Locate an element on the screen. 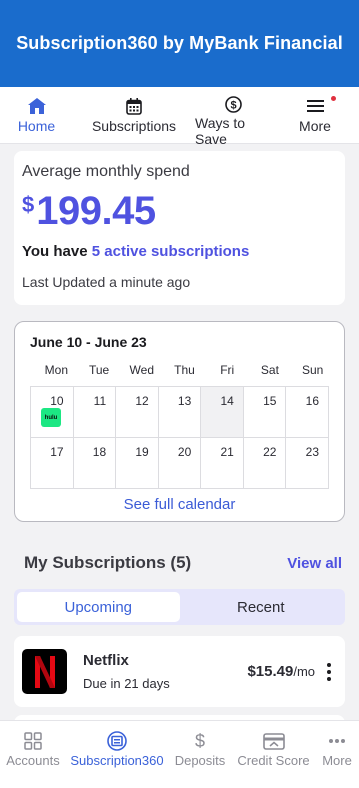  bottom-nav-more: More is located at coordinates (337, 754).